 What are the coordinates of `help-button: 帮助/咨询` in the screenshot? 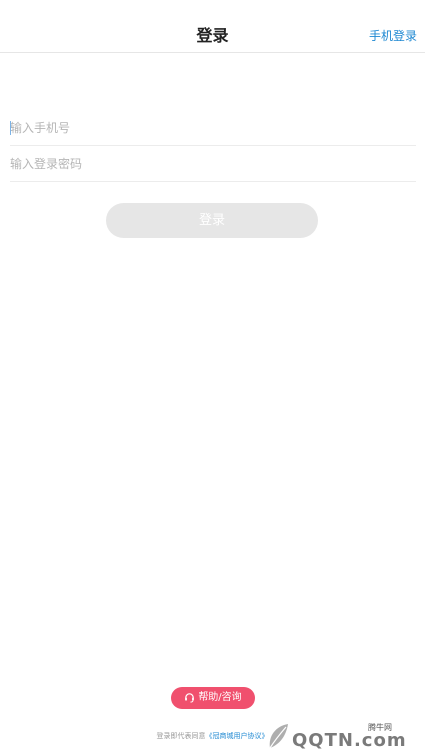 It's located at (213, 698).